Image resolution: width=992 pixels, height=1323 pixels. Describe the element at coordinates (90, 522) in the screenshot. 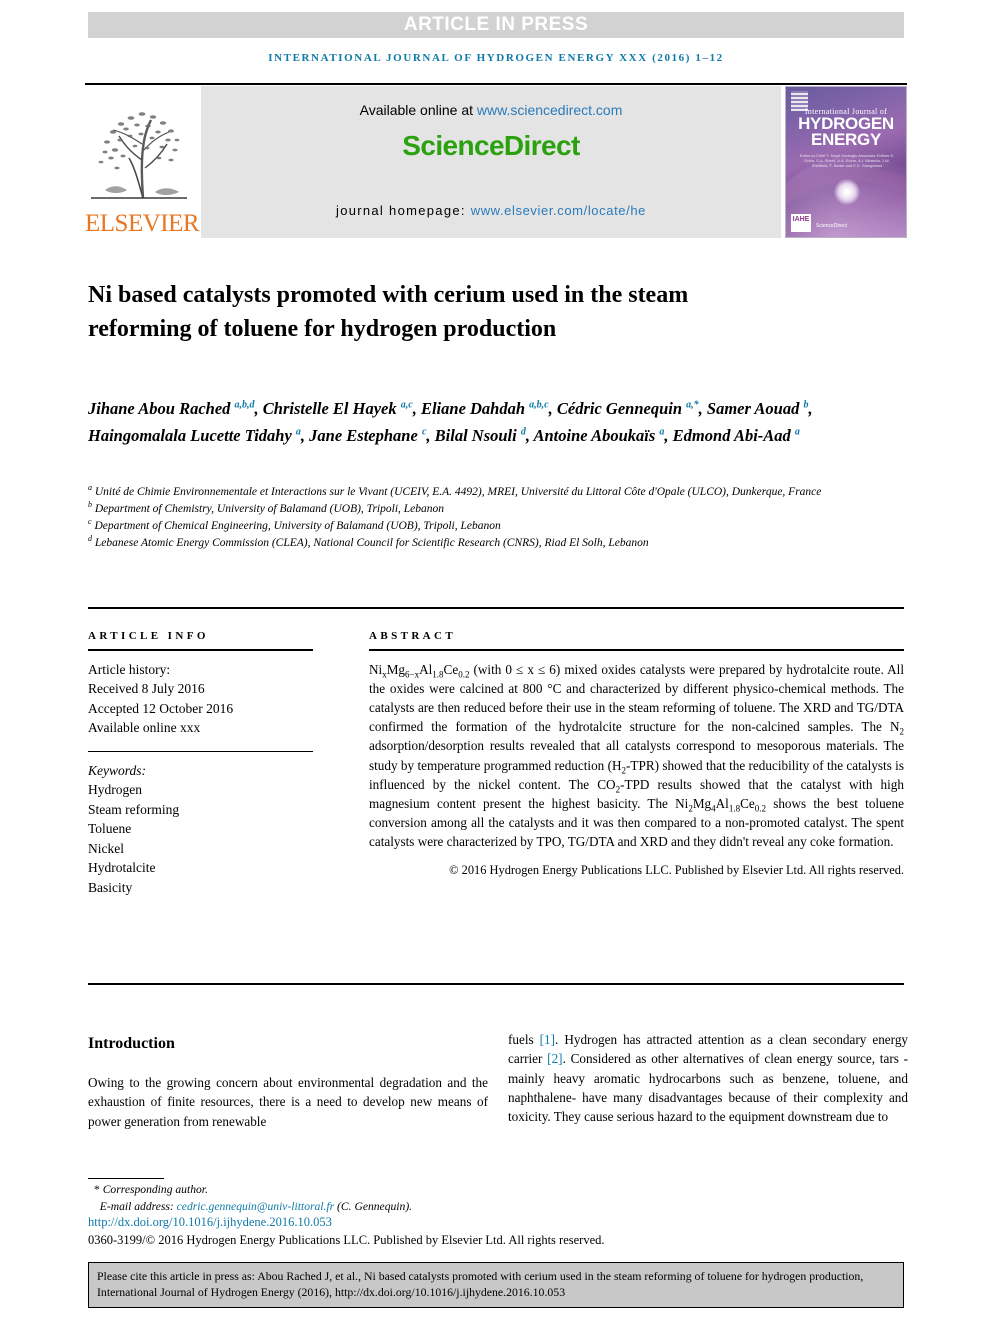

I see `affiliation-mark: c` at that location.